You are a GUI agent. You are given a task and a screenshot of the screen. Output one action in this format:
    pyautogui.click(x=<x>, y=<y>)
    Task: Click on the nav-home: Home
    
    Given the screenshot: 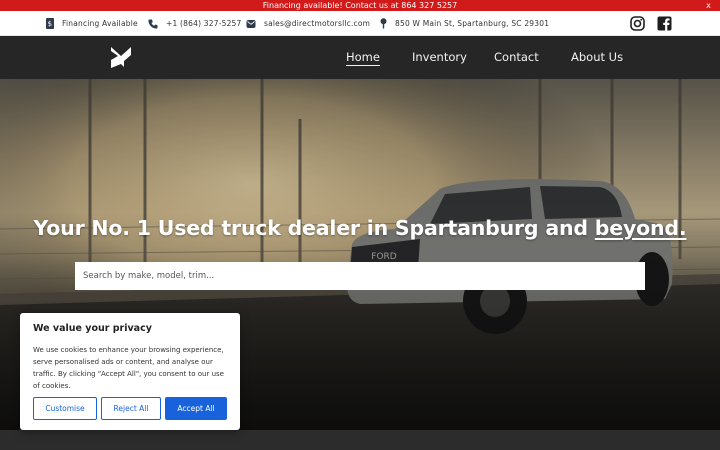 What is the action you would take?
    pyautogui.click(x=363, y=57)
    